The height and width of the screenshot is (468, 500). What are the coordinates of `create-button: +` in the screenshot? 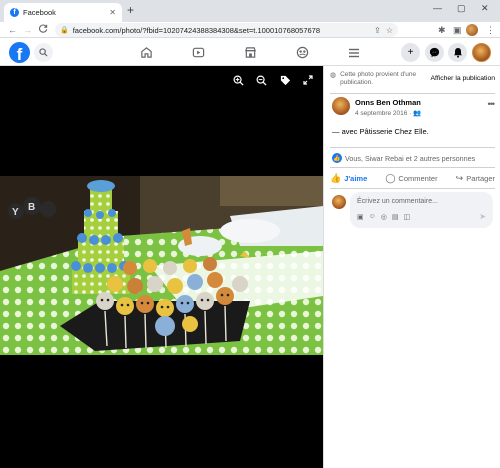 It's located at (410, 52).